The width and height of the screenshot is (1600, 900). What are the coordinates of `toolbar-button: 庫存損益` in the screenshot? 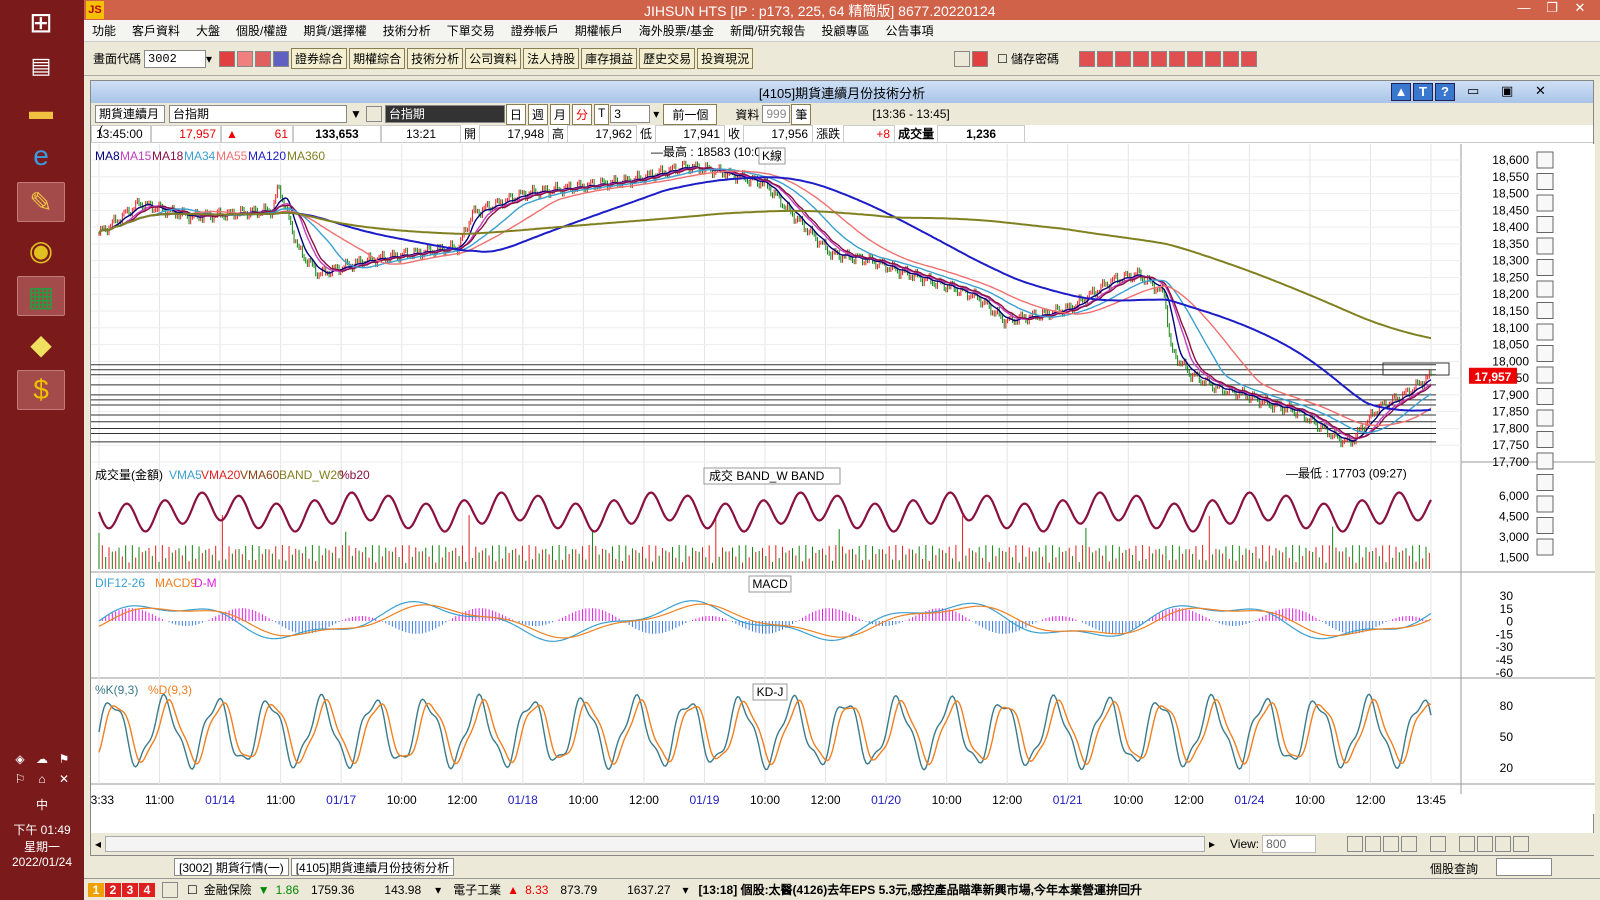 It's located at (609, 58).